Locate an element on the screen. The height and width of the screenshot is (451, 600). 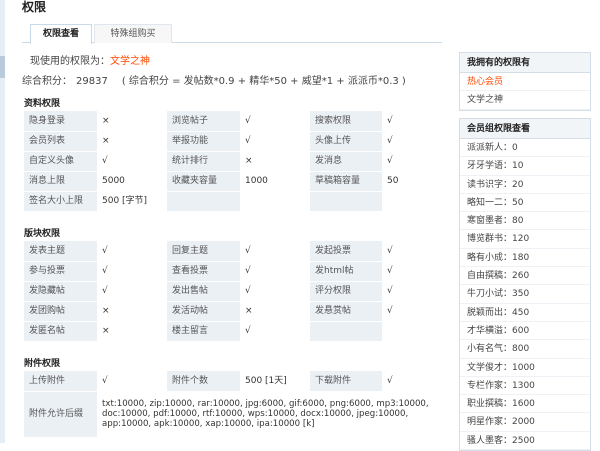
tab-special-group-purchase: 特殊组购买 is located at coordinates (133, 33).